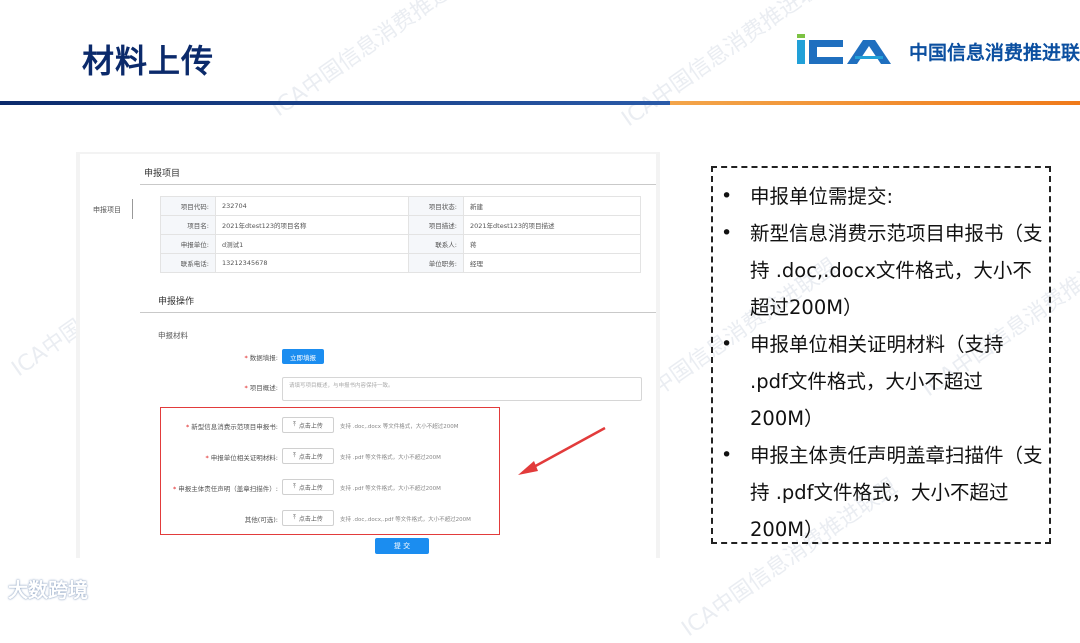  What do you see at coordinates (162, 174) in the screenshot?
I see `section-project-title: 申报项目` at bounding box center [162, 174].